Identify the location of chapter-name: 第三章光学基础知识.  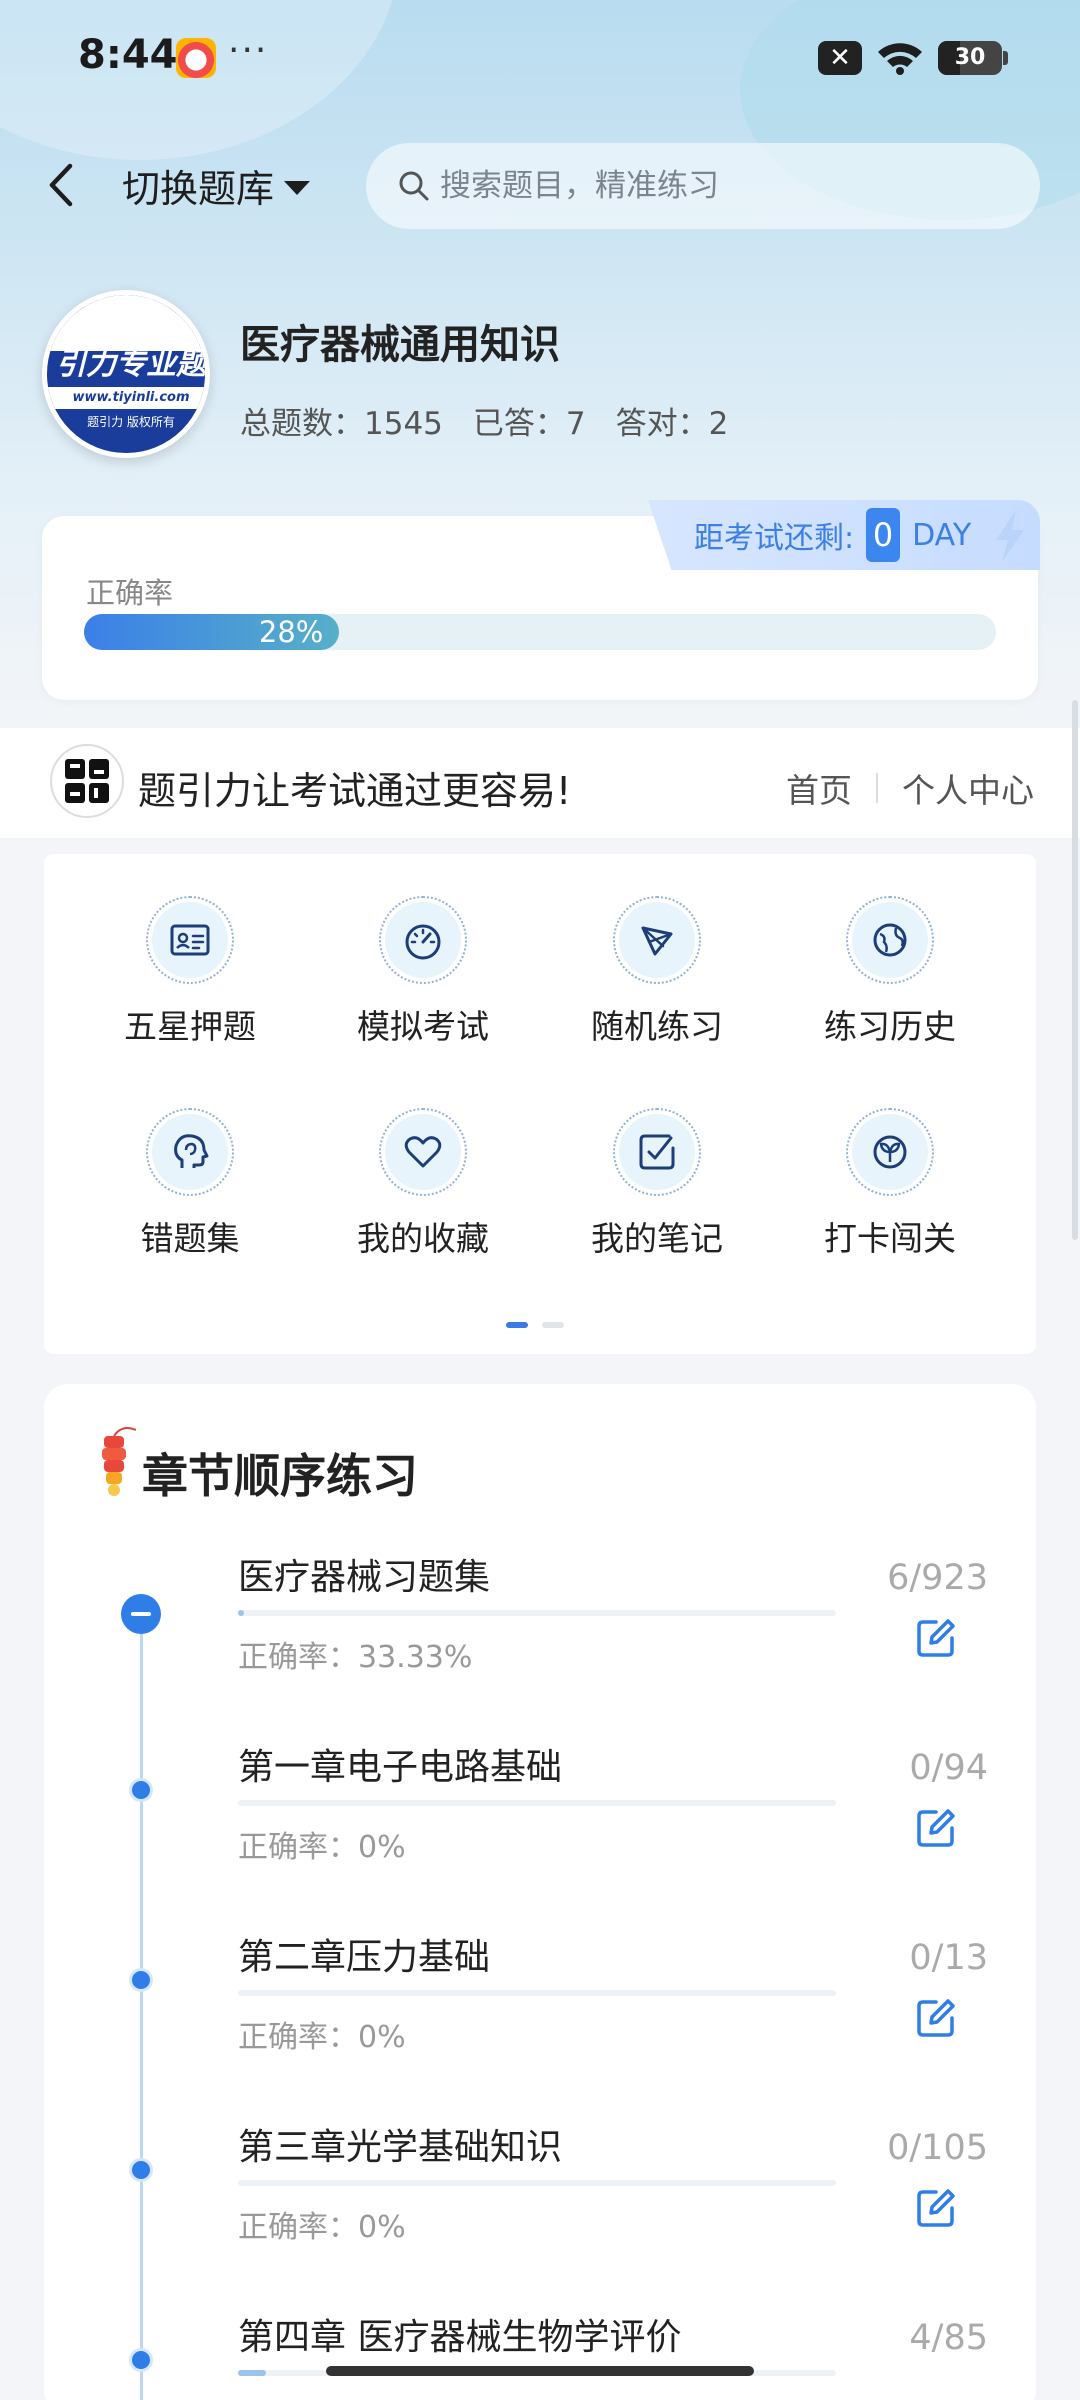
(400, 2147).